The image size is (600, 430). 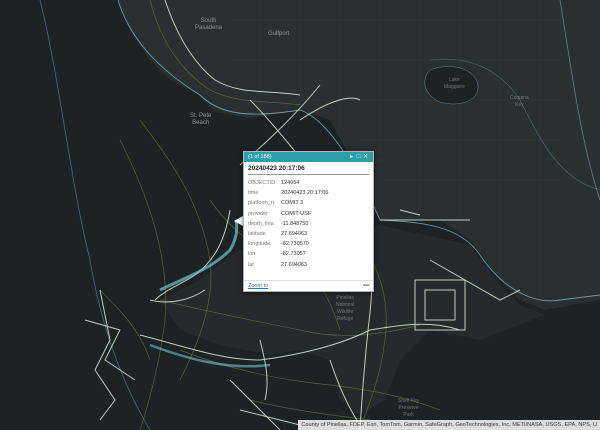 What do you see at coordinates (251, 264) in the screenshot?
I see `attribute-key: lat` at bounding box center [251, 264].